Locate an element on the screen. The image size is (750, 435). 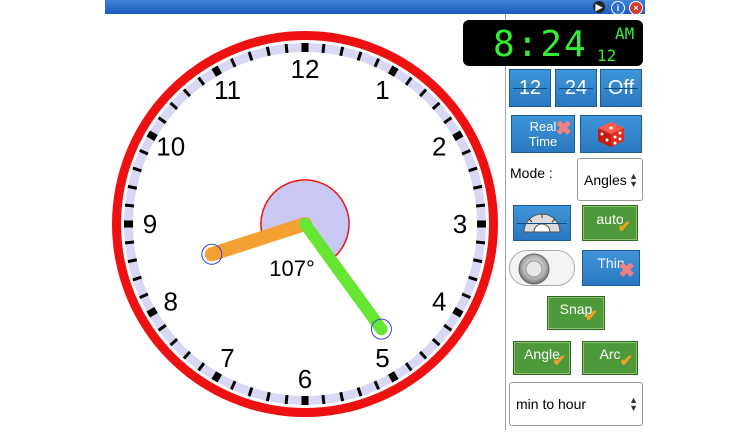
format-12-button: 12 is located at coordinates (530, 88).